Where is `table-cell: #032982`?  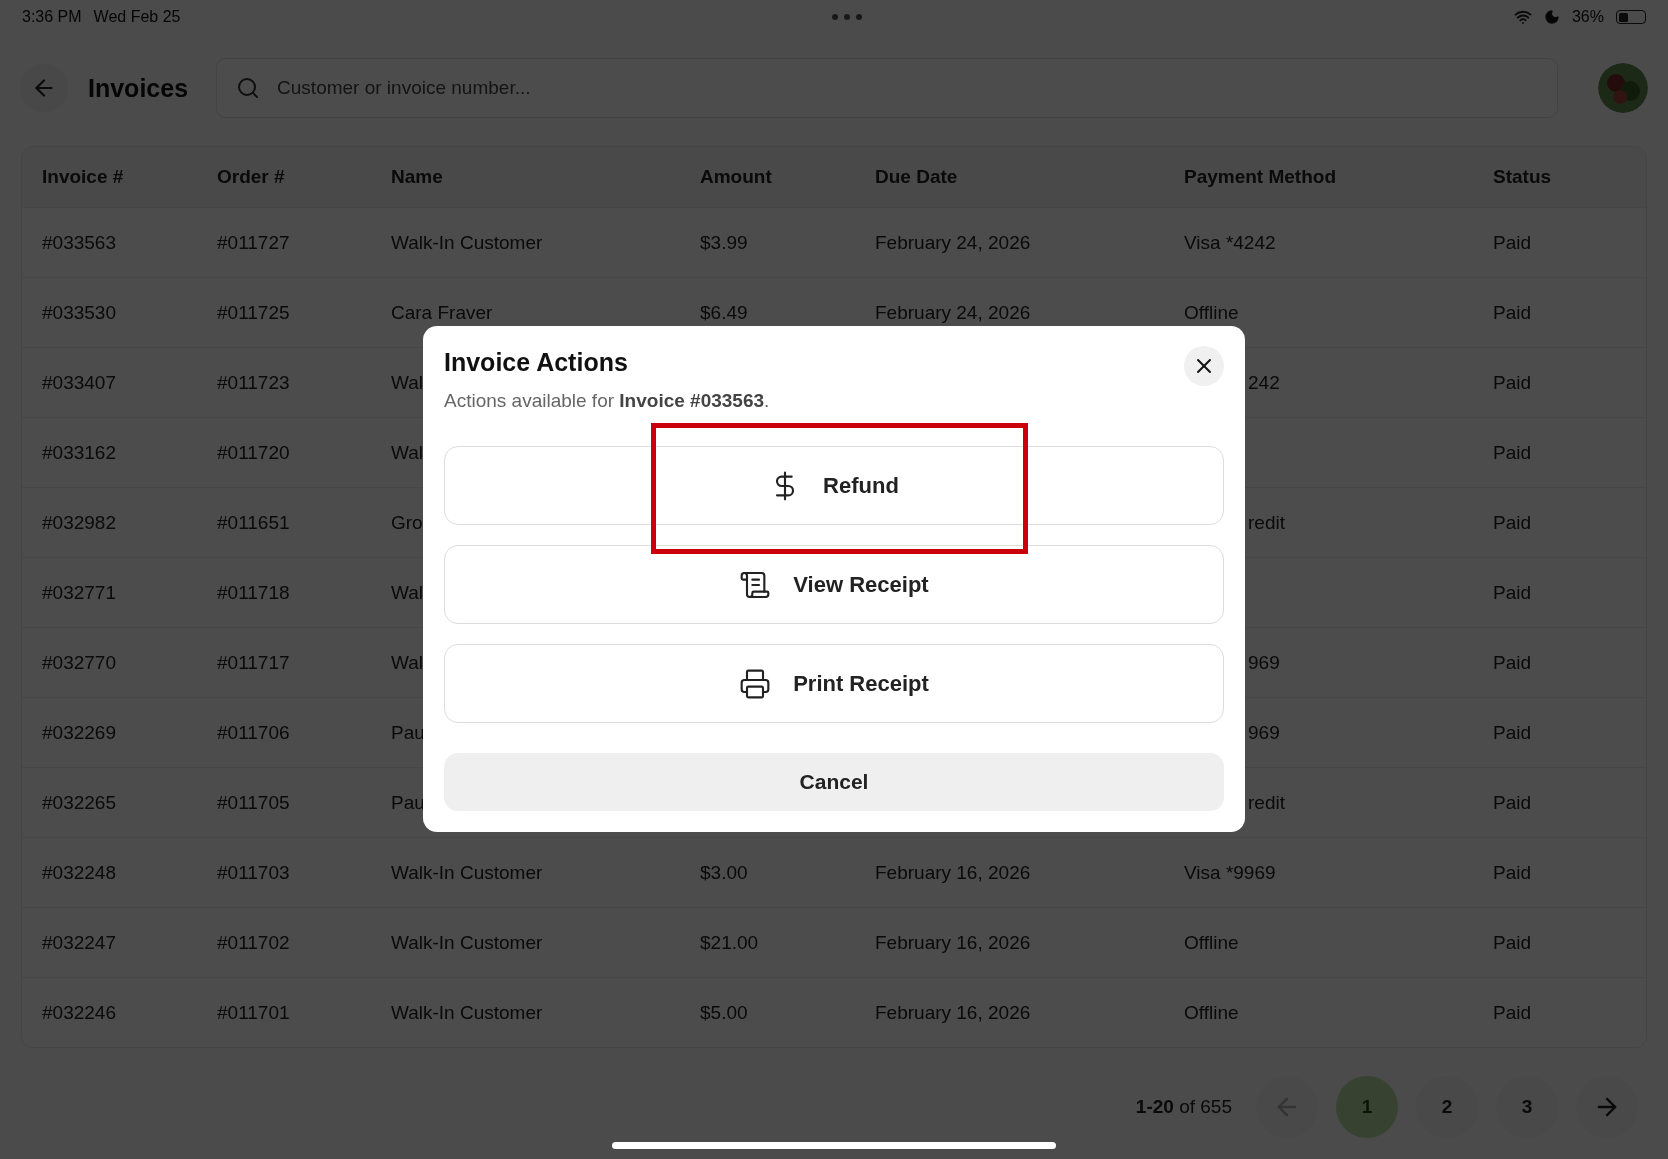
table-cell: #032982 is located at coordinates (79, 522).